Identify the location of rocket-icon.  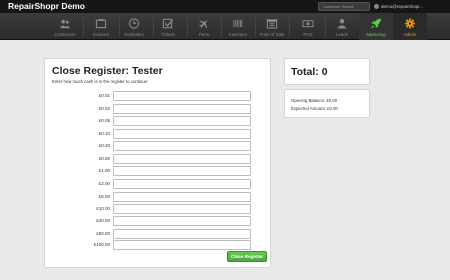
(376, 23).